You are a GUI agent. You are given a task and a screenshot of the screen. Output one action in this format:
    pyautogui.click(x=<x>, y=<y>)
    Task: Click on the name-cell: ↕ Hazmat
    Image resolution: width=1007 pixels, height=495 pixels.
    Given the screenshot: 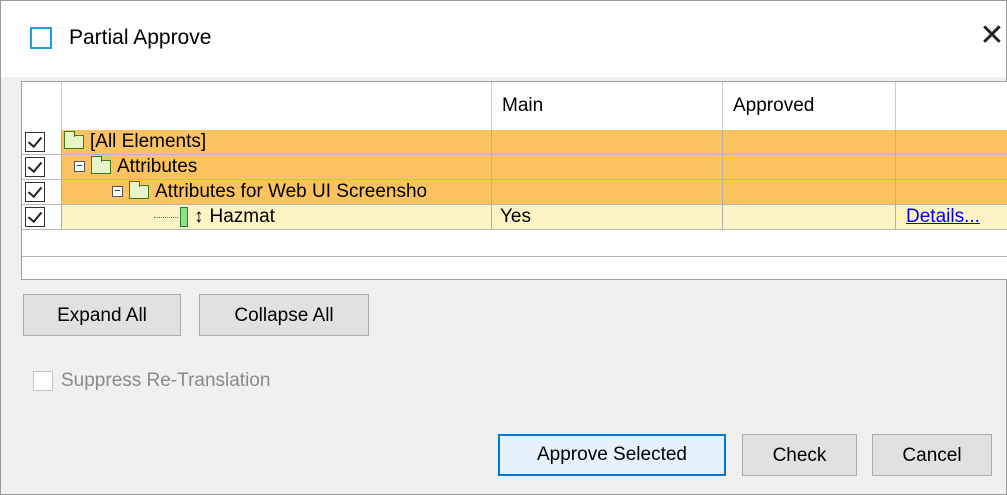 What is the action you would take?
    pyautogui.click(x=277, y=217)
    